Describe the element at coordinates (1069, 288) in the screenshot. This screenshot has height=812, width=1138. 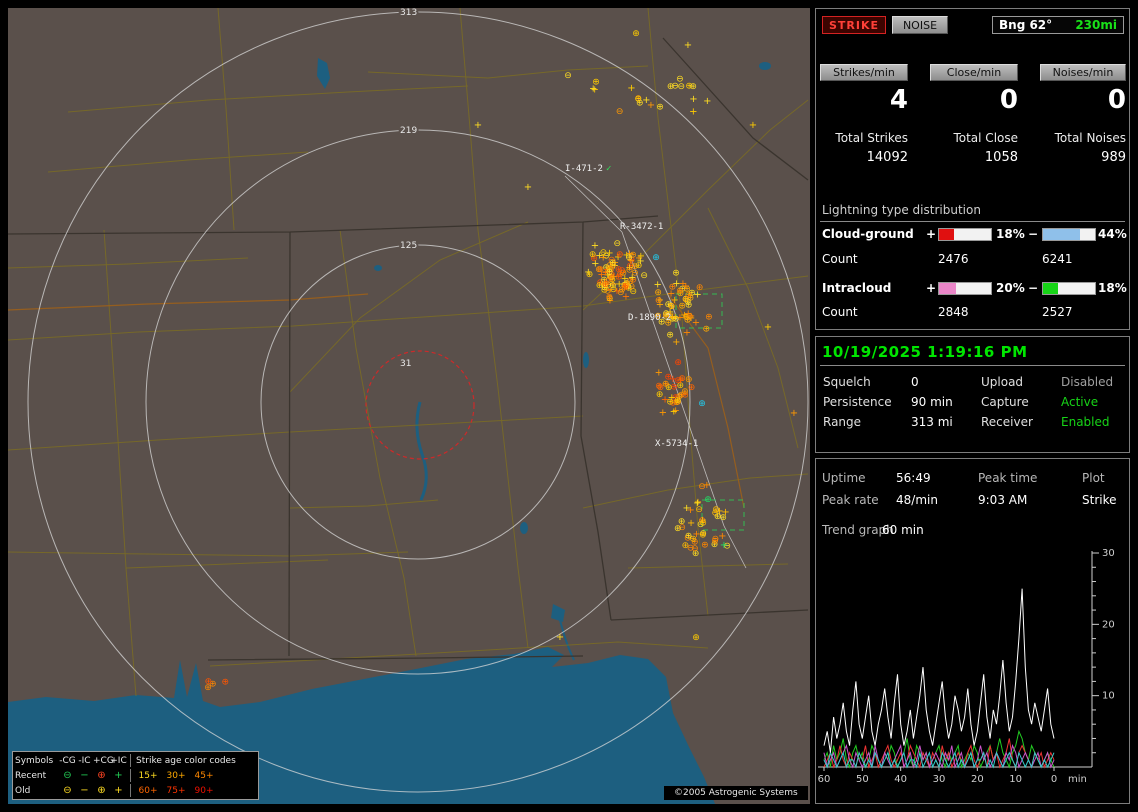
I see `ic-neg-bar` at that location.